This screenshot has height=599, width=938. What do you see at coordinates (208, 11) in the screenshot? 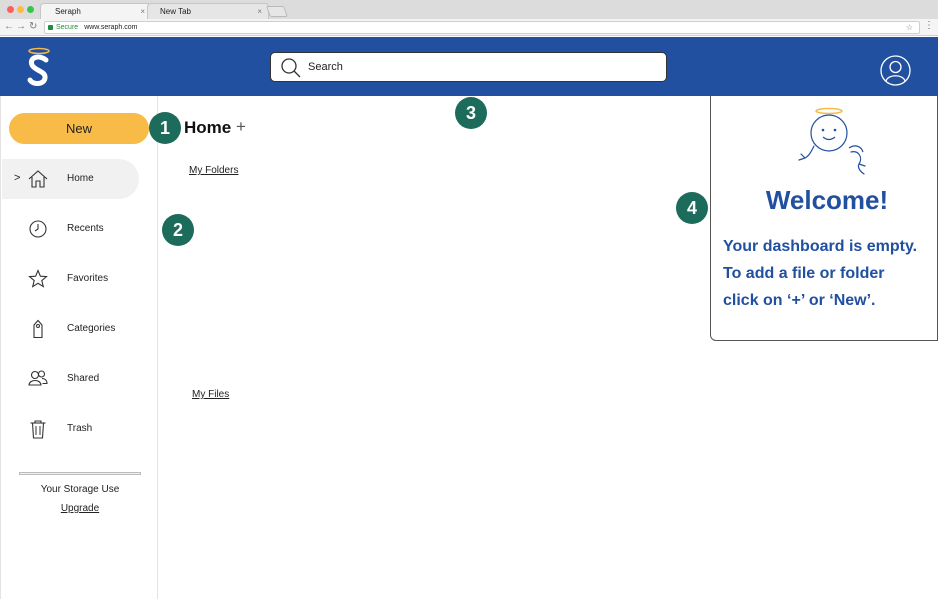
I see `tab-new-tab: New Tab ×` at bounding box center [208, 11].